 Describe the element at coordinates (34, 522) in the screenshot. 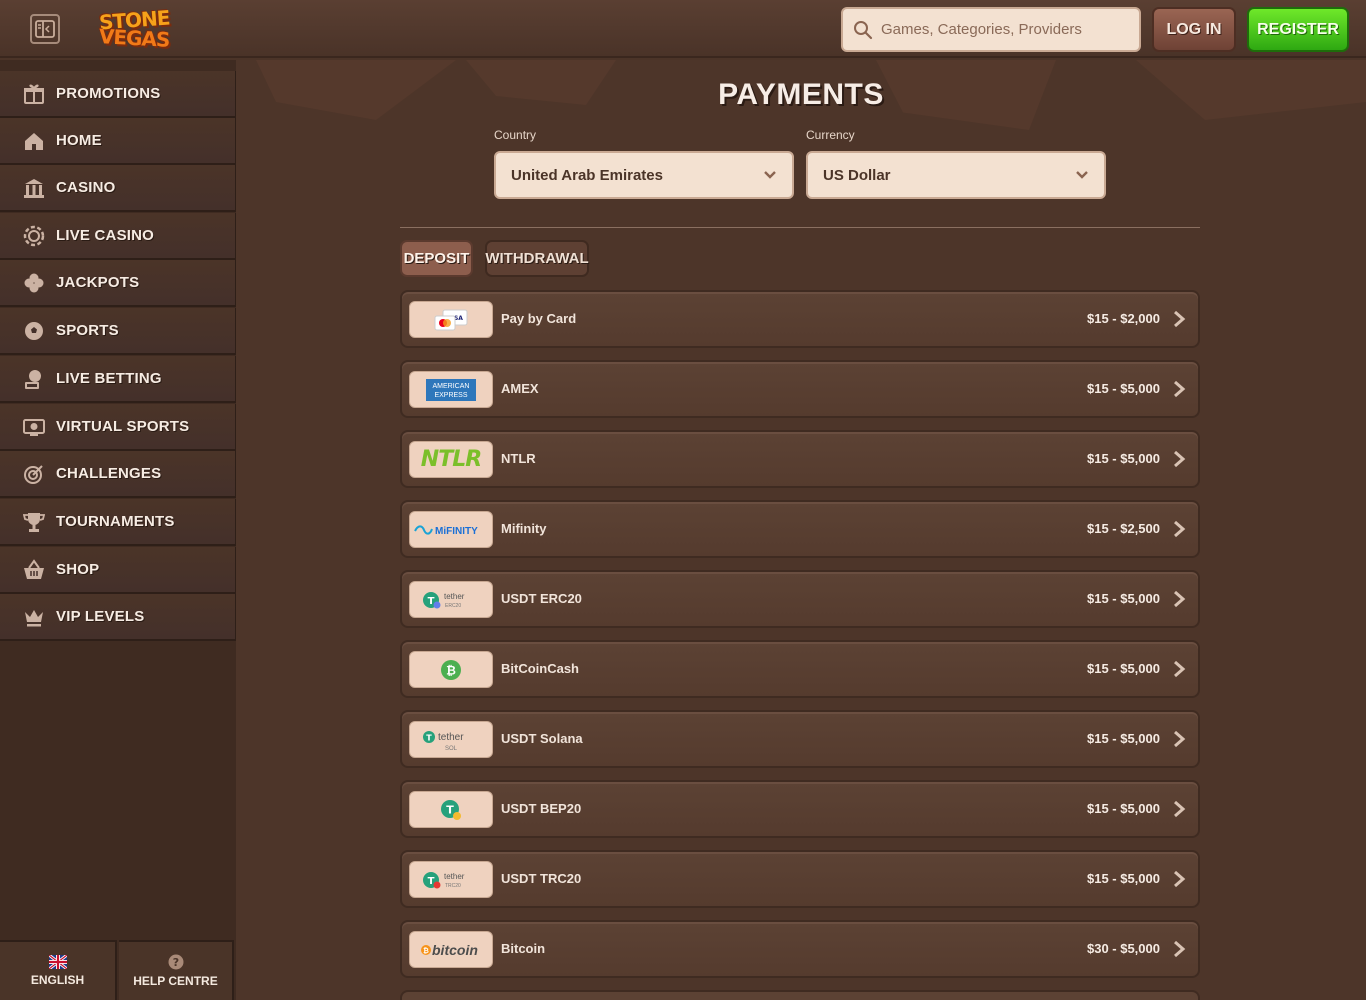

I see `trophy-icon` at that location.